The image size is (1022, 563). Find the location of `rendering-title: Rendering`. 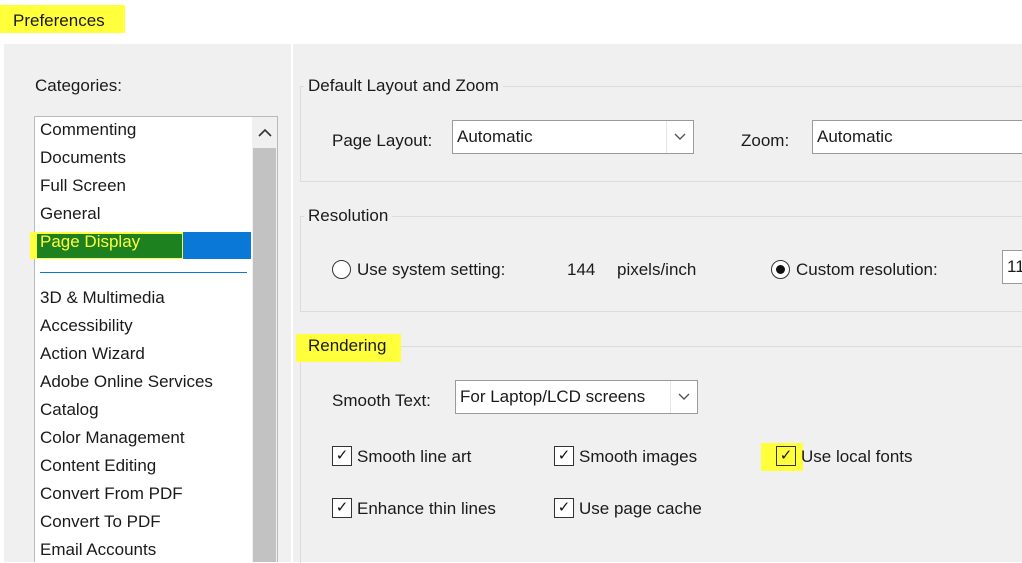

rendering-title: Rendering is located at coordinates (347, 345).